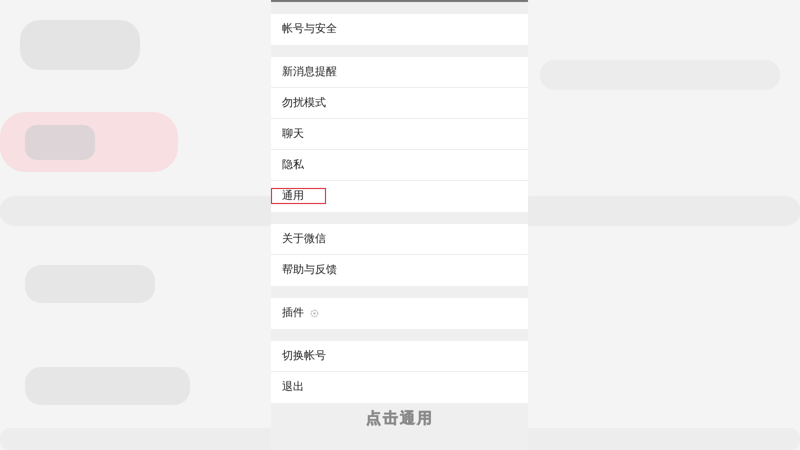 The height and width of the screenshot is (450, 800). Describe the element at coordinates (399, 72) in the screenshot. I see `settings-item: 新消息提醒` at that location.